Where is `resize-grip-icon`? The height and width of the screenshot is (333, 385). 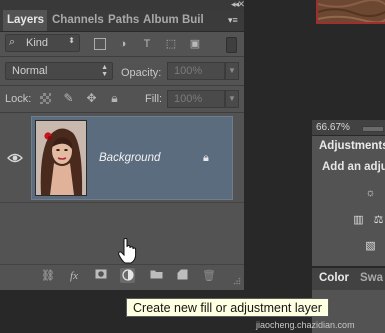
resize-grip-icon is located at coordinates (237, 281).